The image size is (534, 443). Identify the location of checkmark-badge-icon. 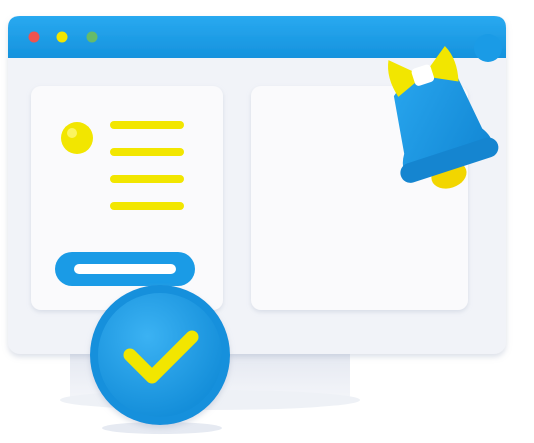
(160, 359).